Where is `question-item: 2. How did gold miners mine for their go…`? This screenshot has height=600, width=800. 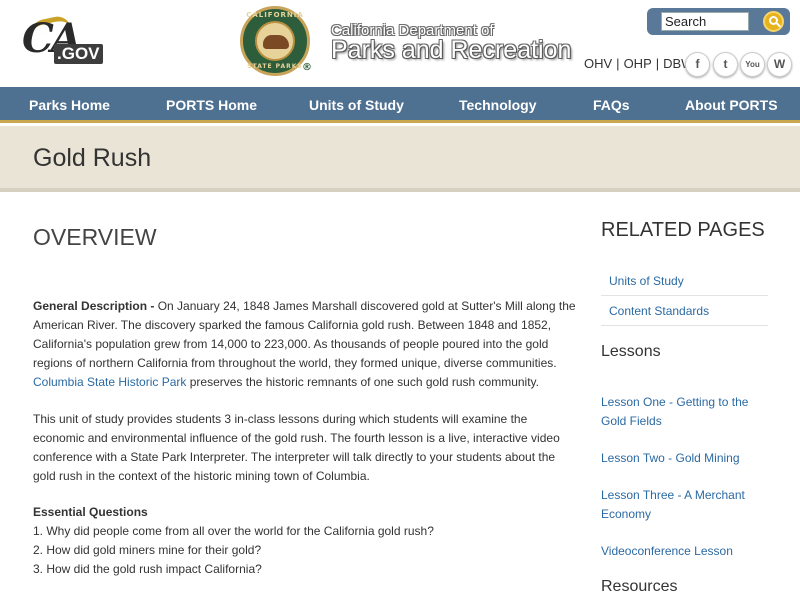 question-item: 2. How did gold miners mine for their go… is located at coordinates (147, 550).